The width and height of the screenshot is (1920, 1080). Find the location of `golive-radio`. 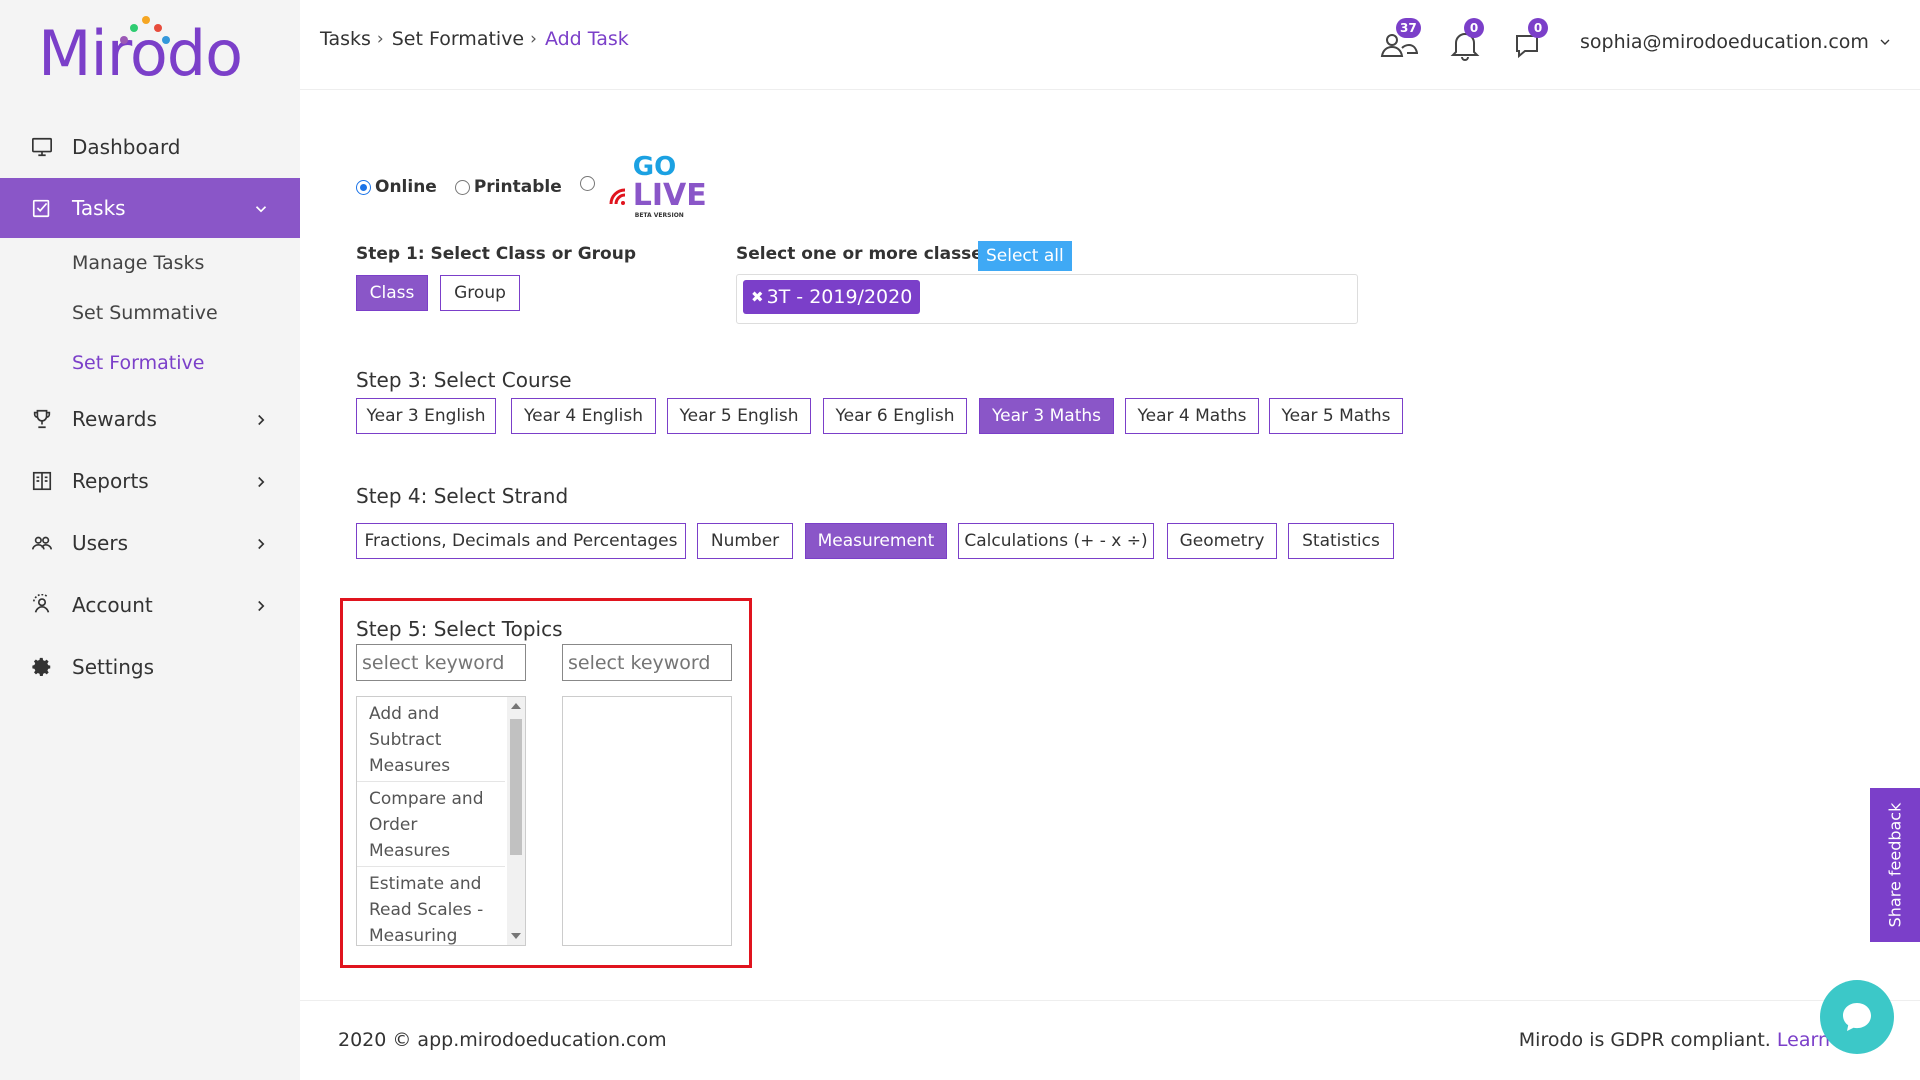

golive-radio is located at coordinates (587, 183).